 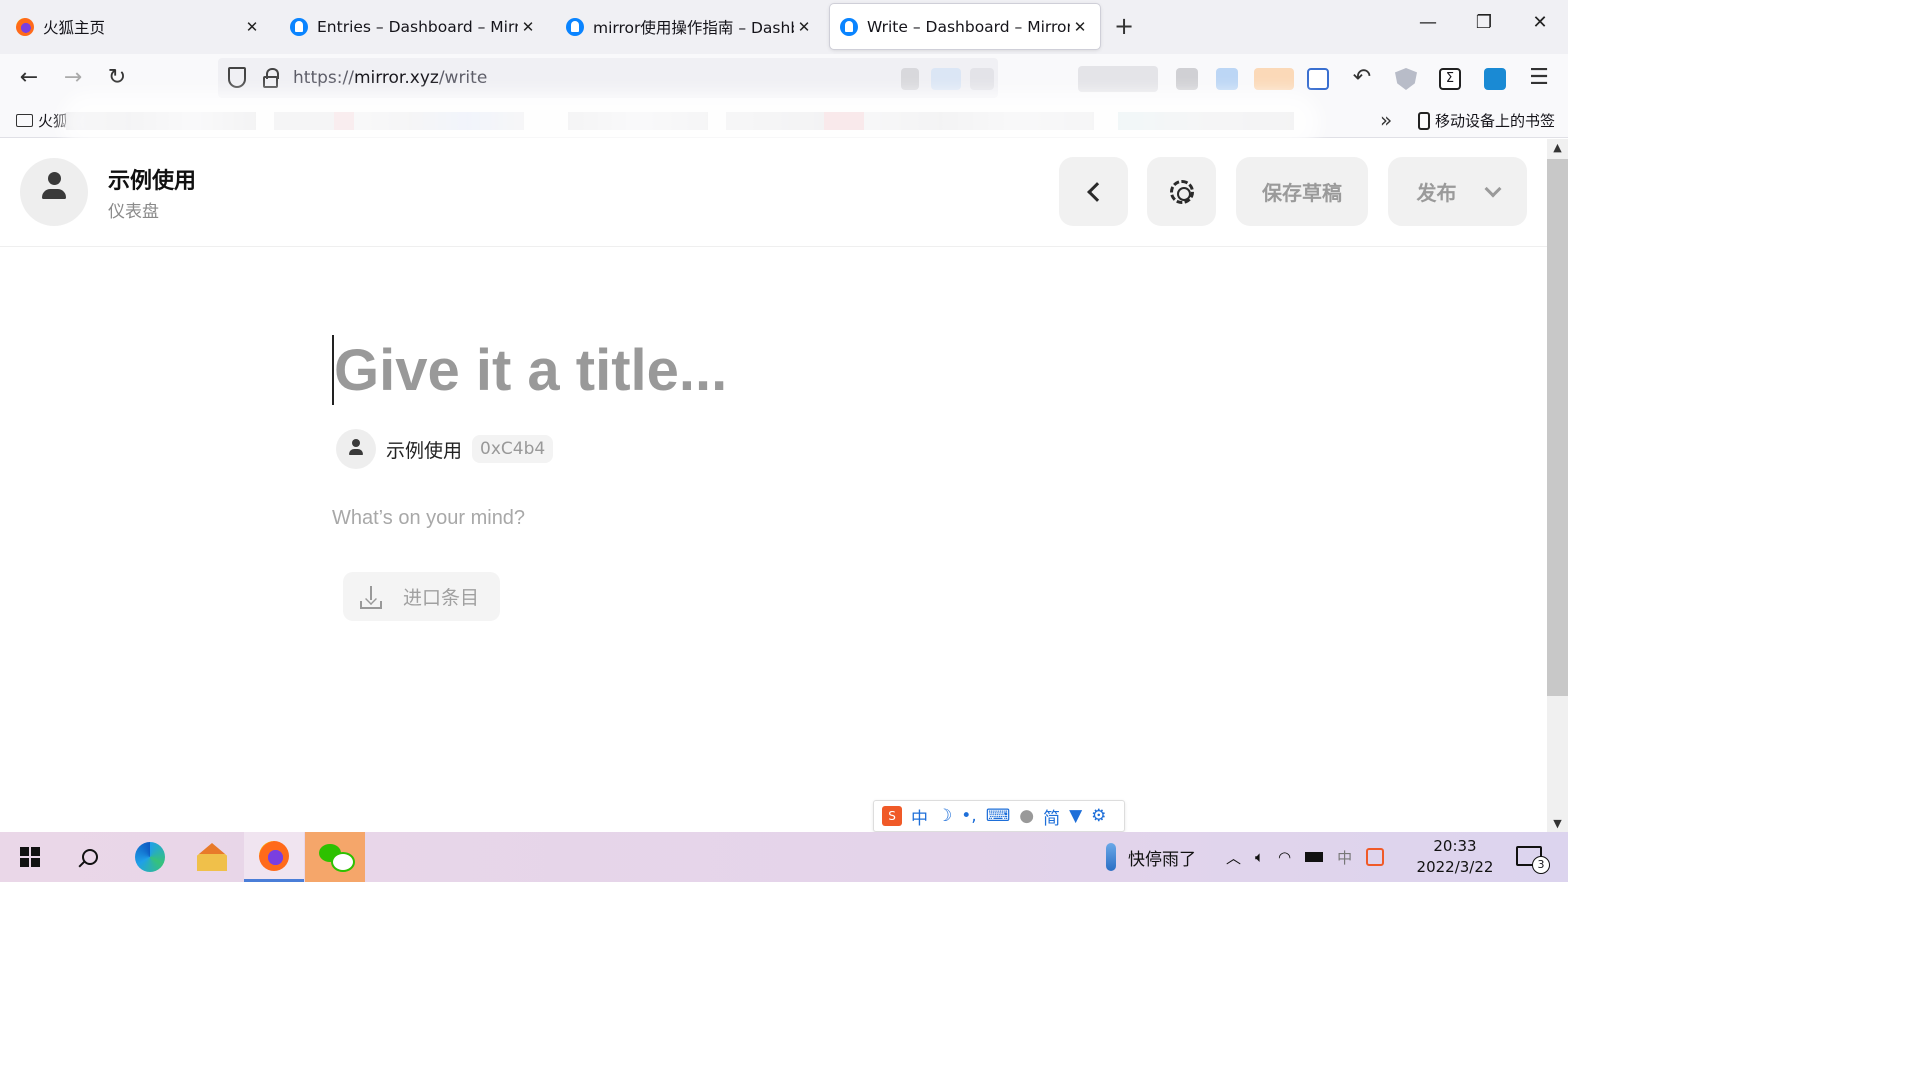 I want to click on import-entry-label: 进口条目, so click(x=441, y=598).